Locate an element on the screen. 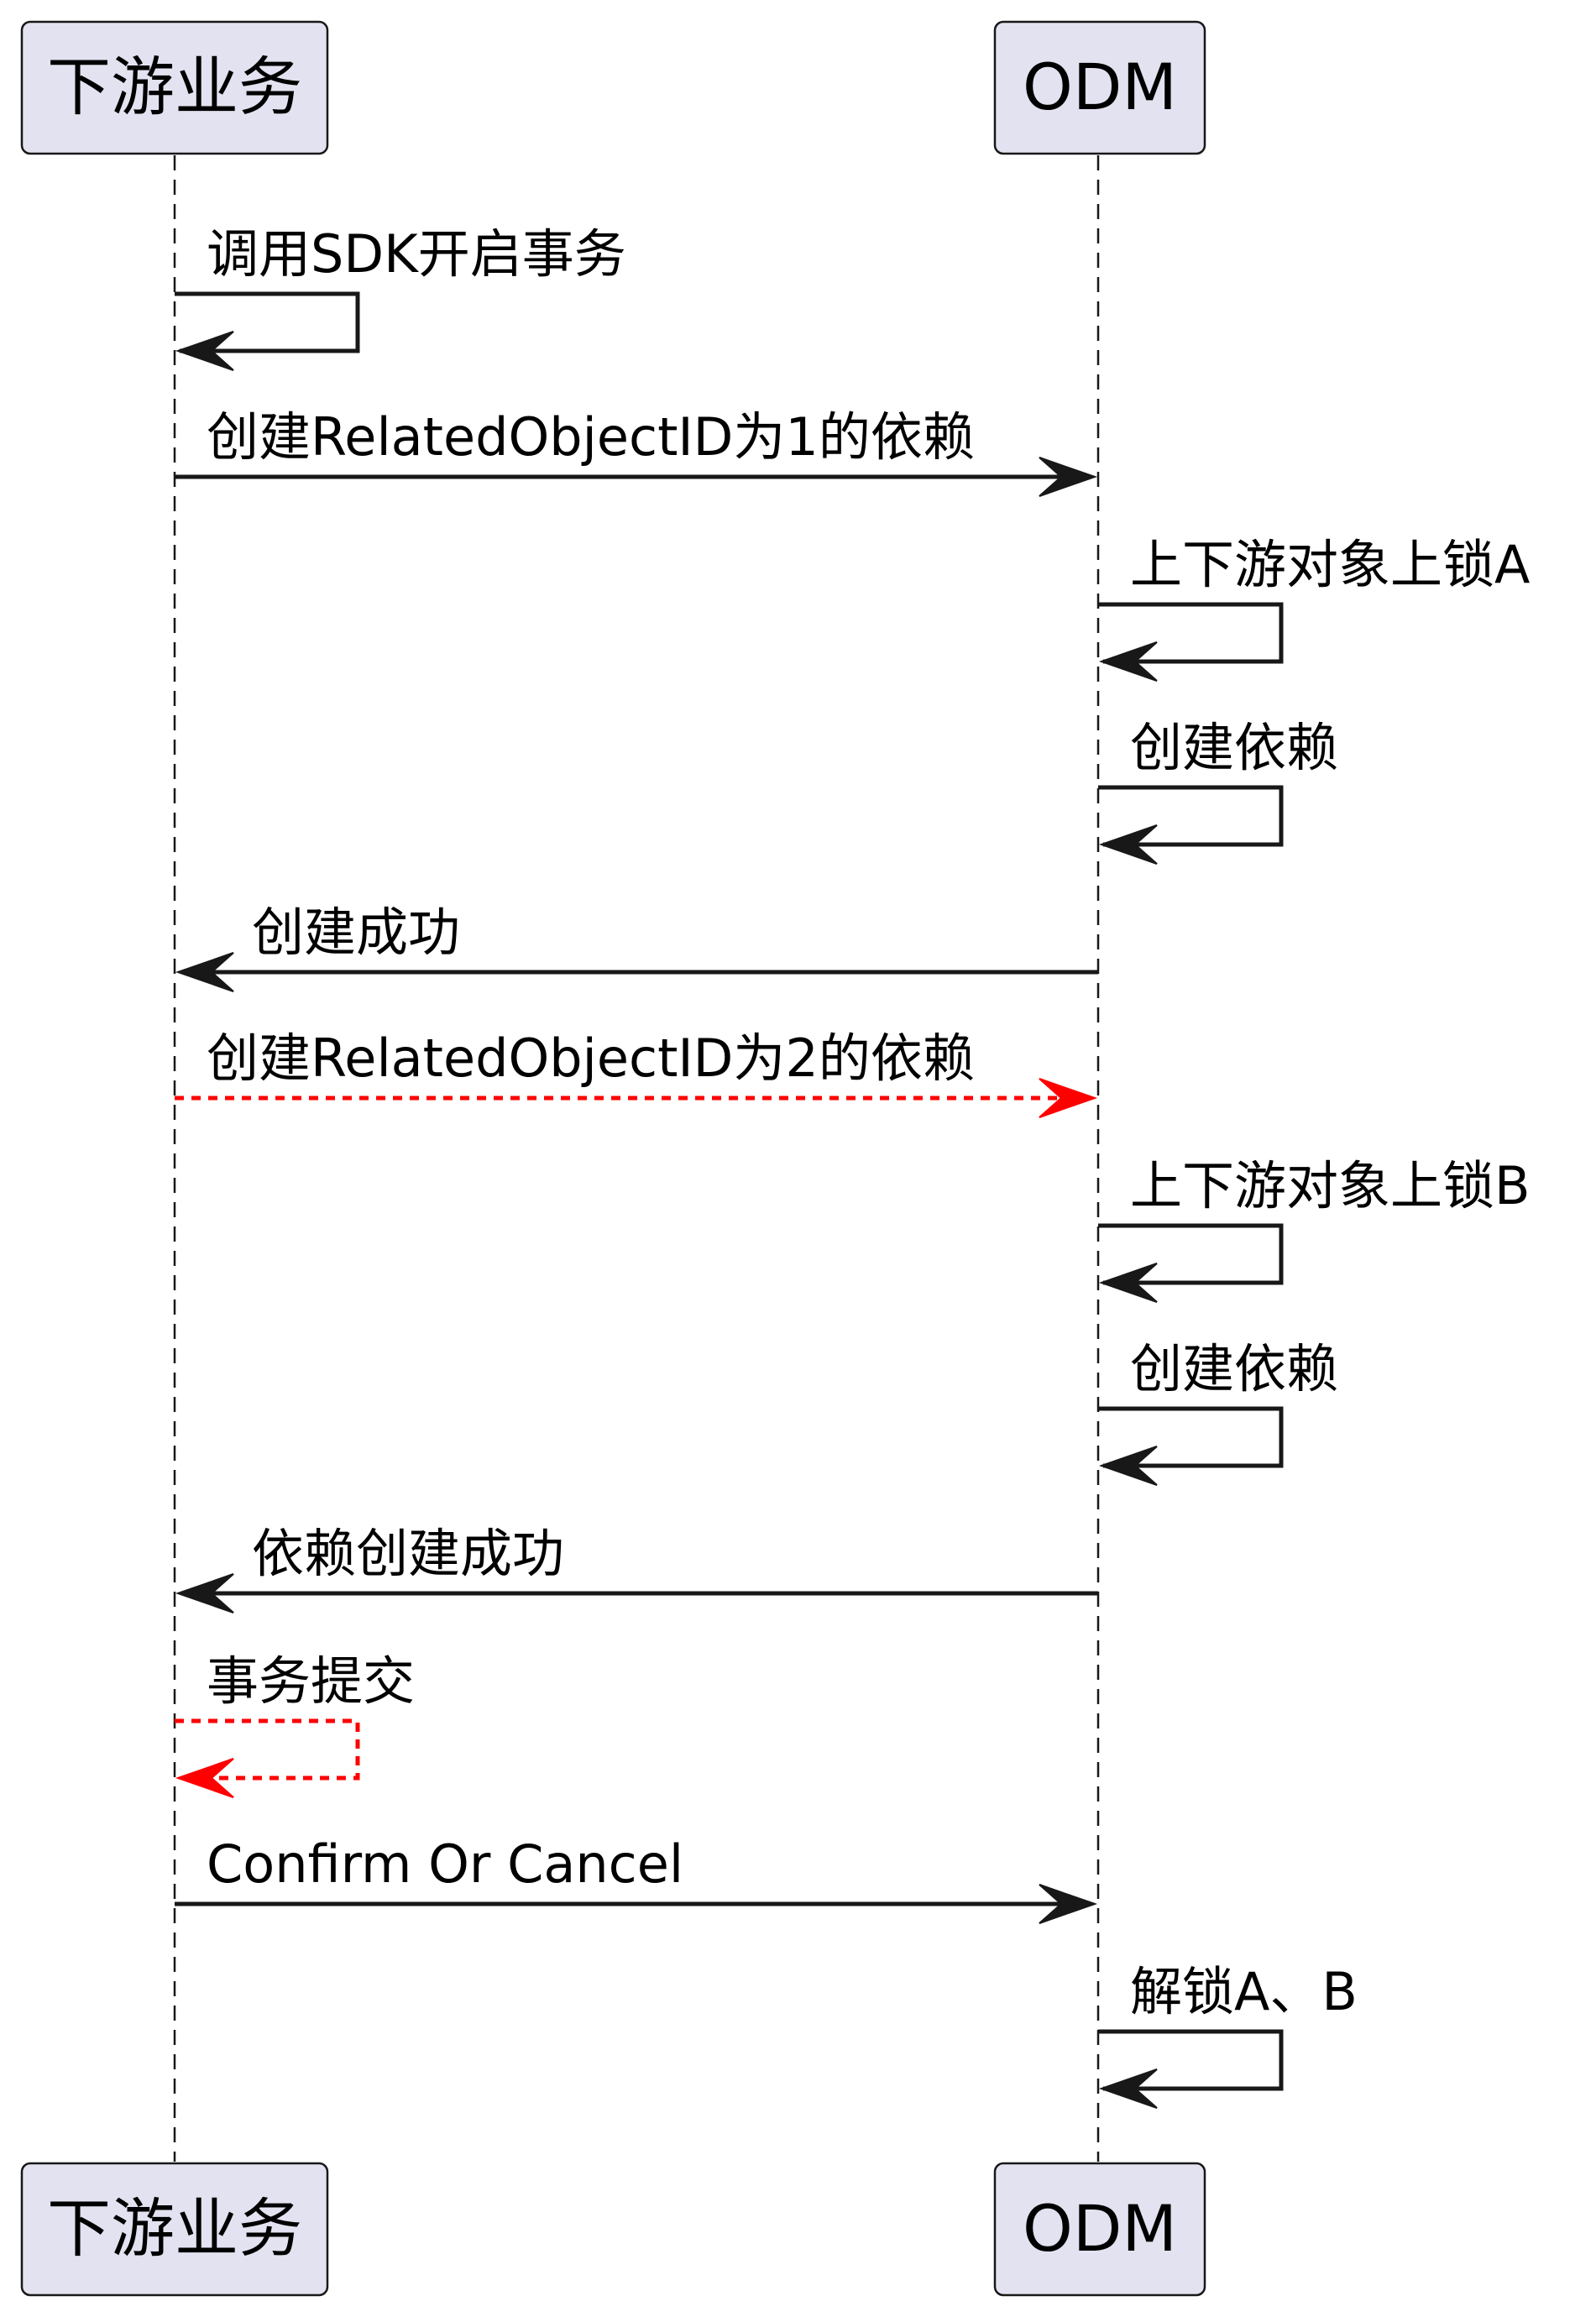 This screenshot has height=2322, width=1596. message-label: 上下游对象上锁A is located at coordinates (1330, 564).